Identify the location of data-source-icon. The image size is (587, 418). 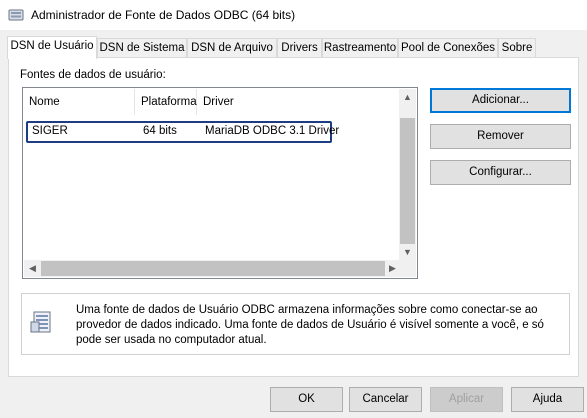
(42, 323).